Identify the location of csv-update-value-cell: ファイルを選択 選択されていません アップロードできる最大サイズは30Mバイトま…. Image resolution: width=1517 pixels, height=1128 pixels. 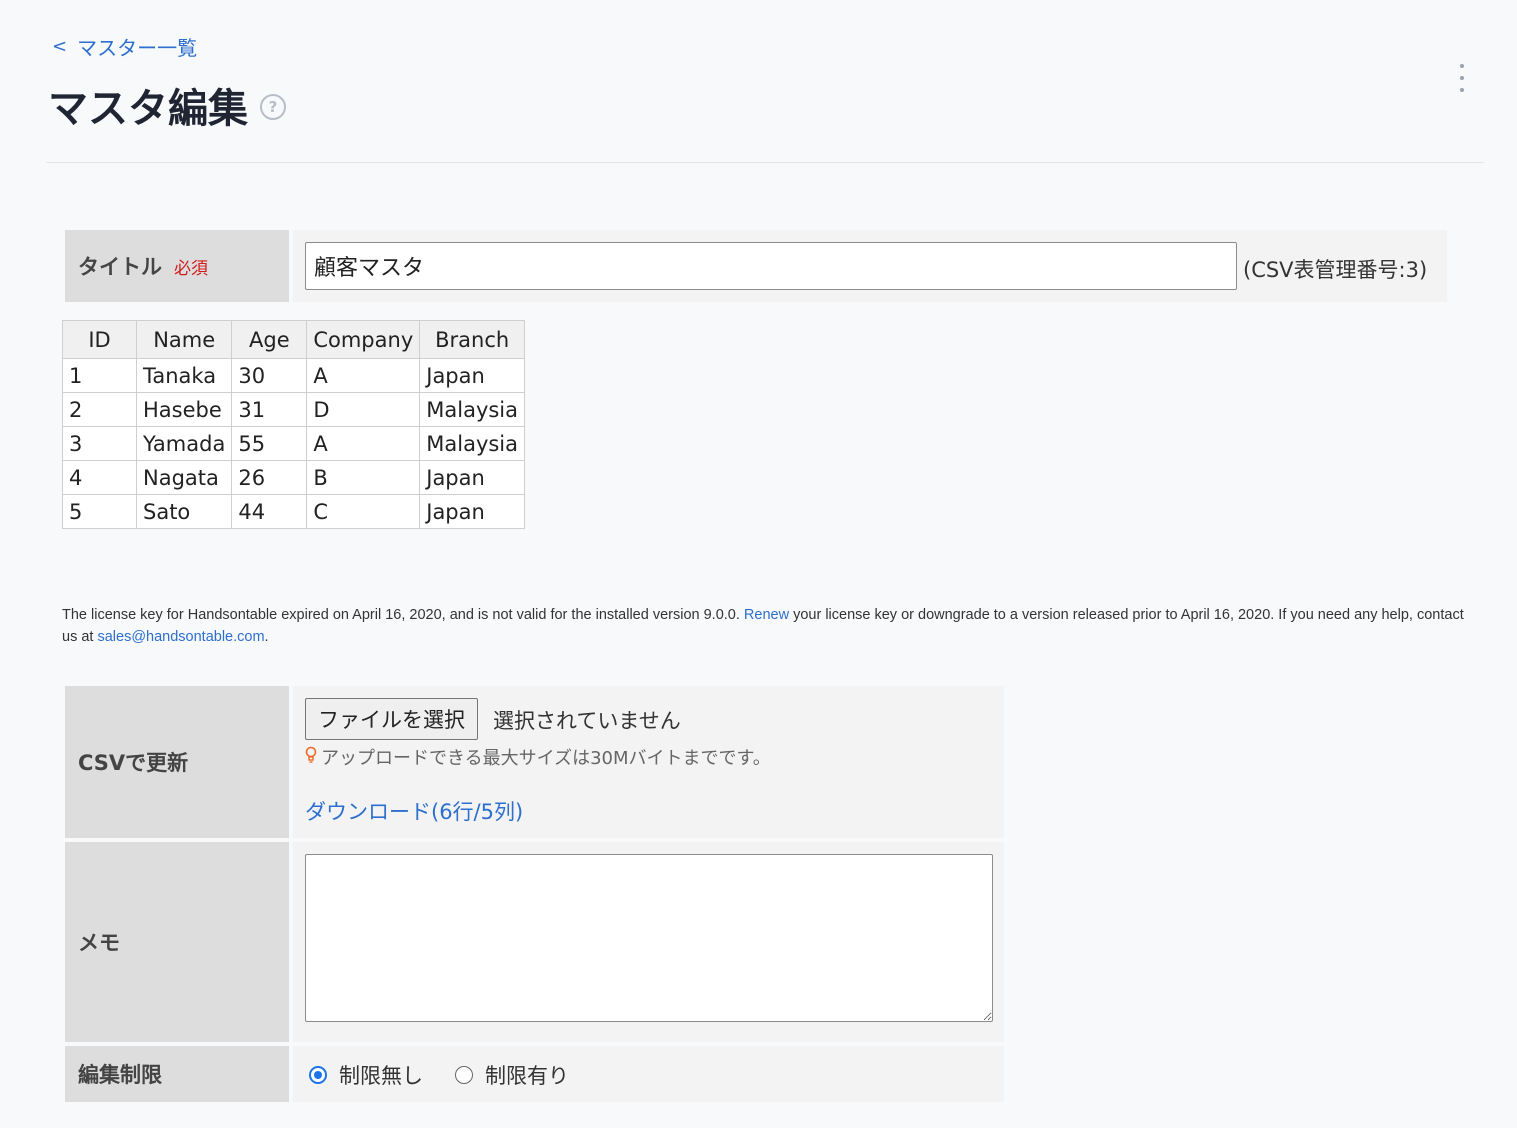
(648, 762).